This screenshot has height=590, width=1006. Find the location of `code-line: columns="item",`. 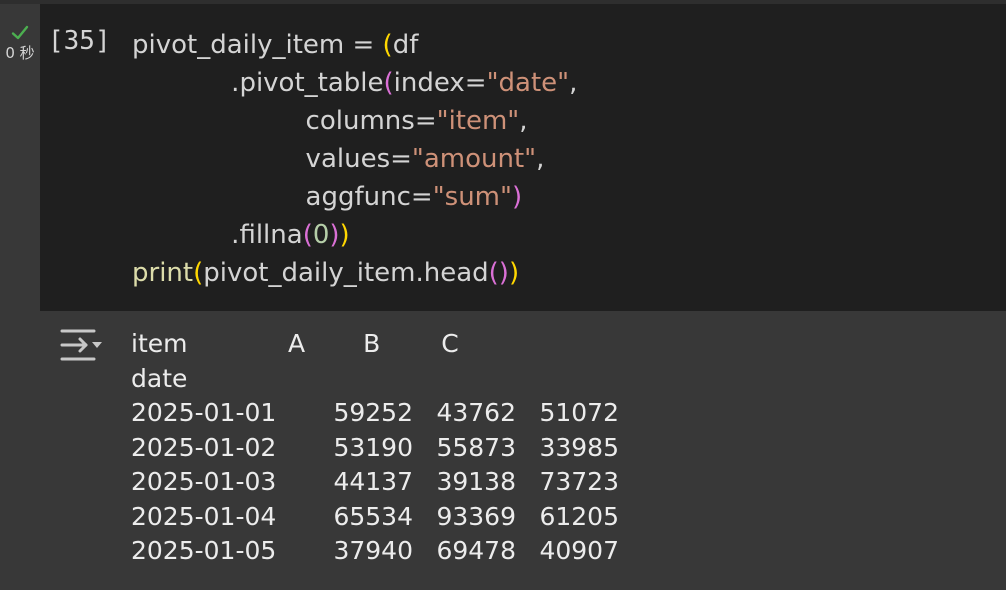

code-line: columns="item", is located at coordinates (354, 121).